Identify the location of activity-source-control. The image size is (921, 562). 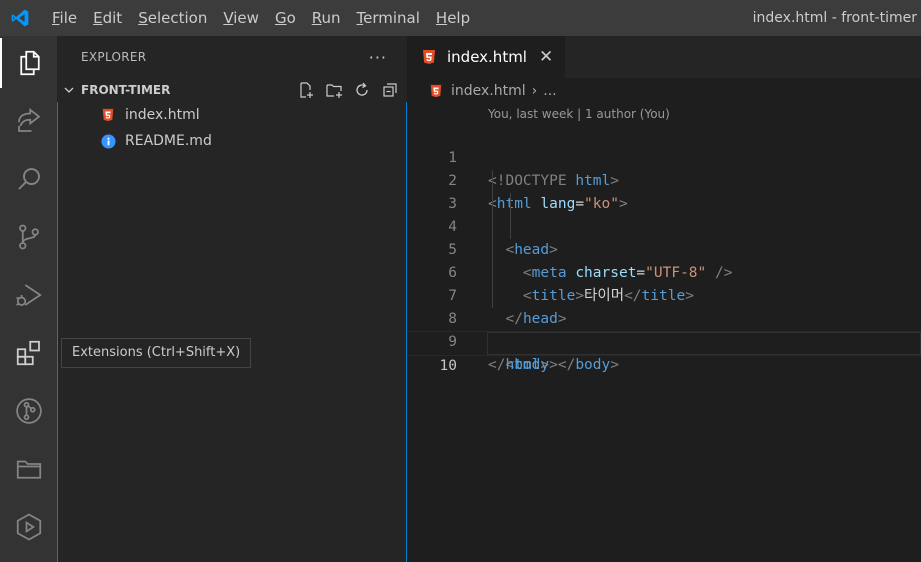
(28, 237).